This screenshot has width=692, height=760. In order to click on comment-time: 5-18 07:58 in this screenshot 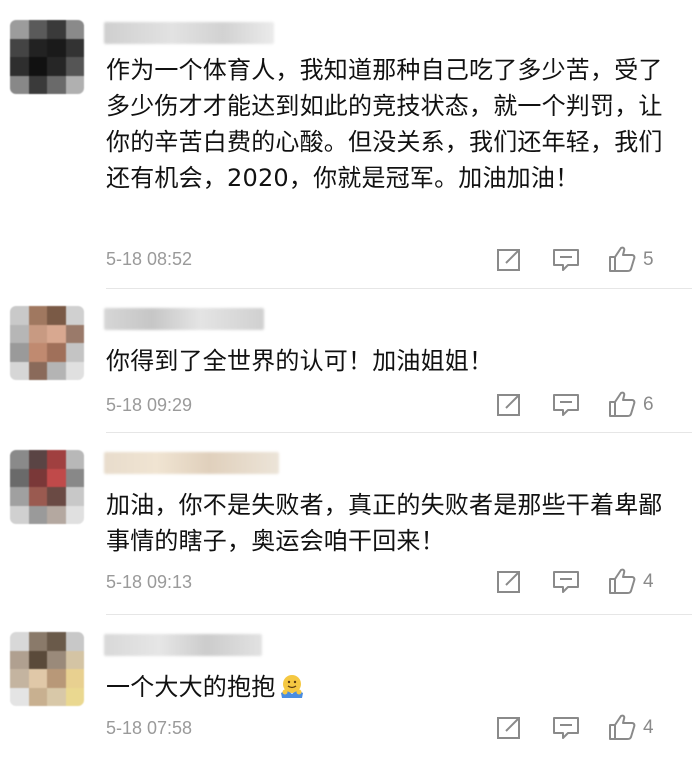, I will do `click(149, 728)`.